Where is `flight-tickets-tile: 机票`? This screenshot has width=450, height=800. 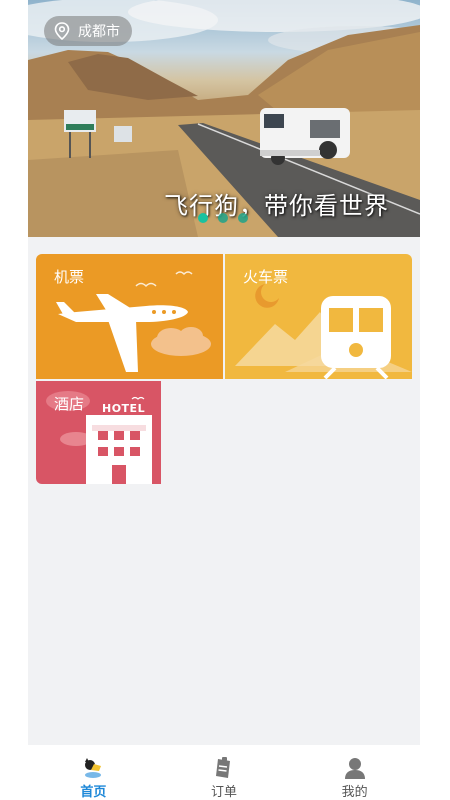 flight-tickets-tile: 机票 is located at coordinates (129, 316).